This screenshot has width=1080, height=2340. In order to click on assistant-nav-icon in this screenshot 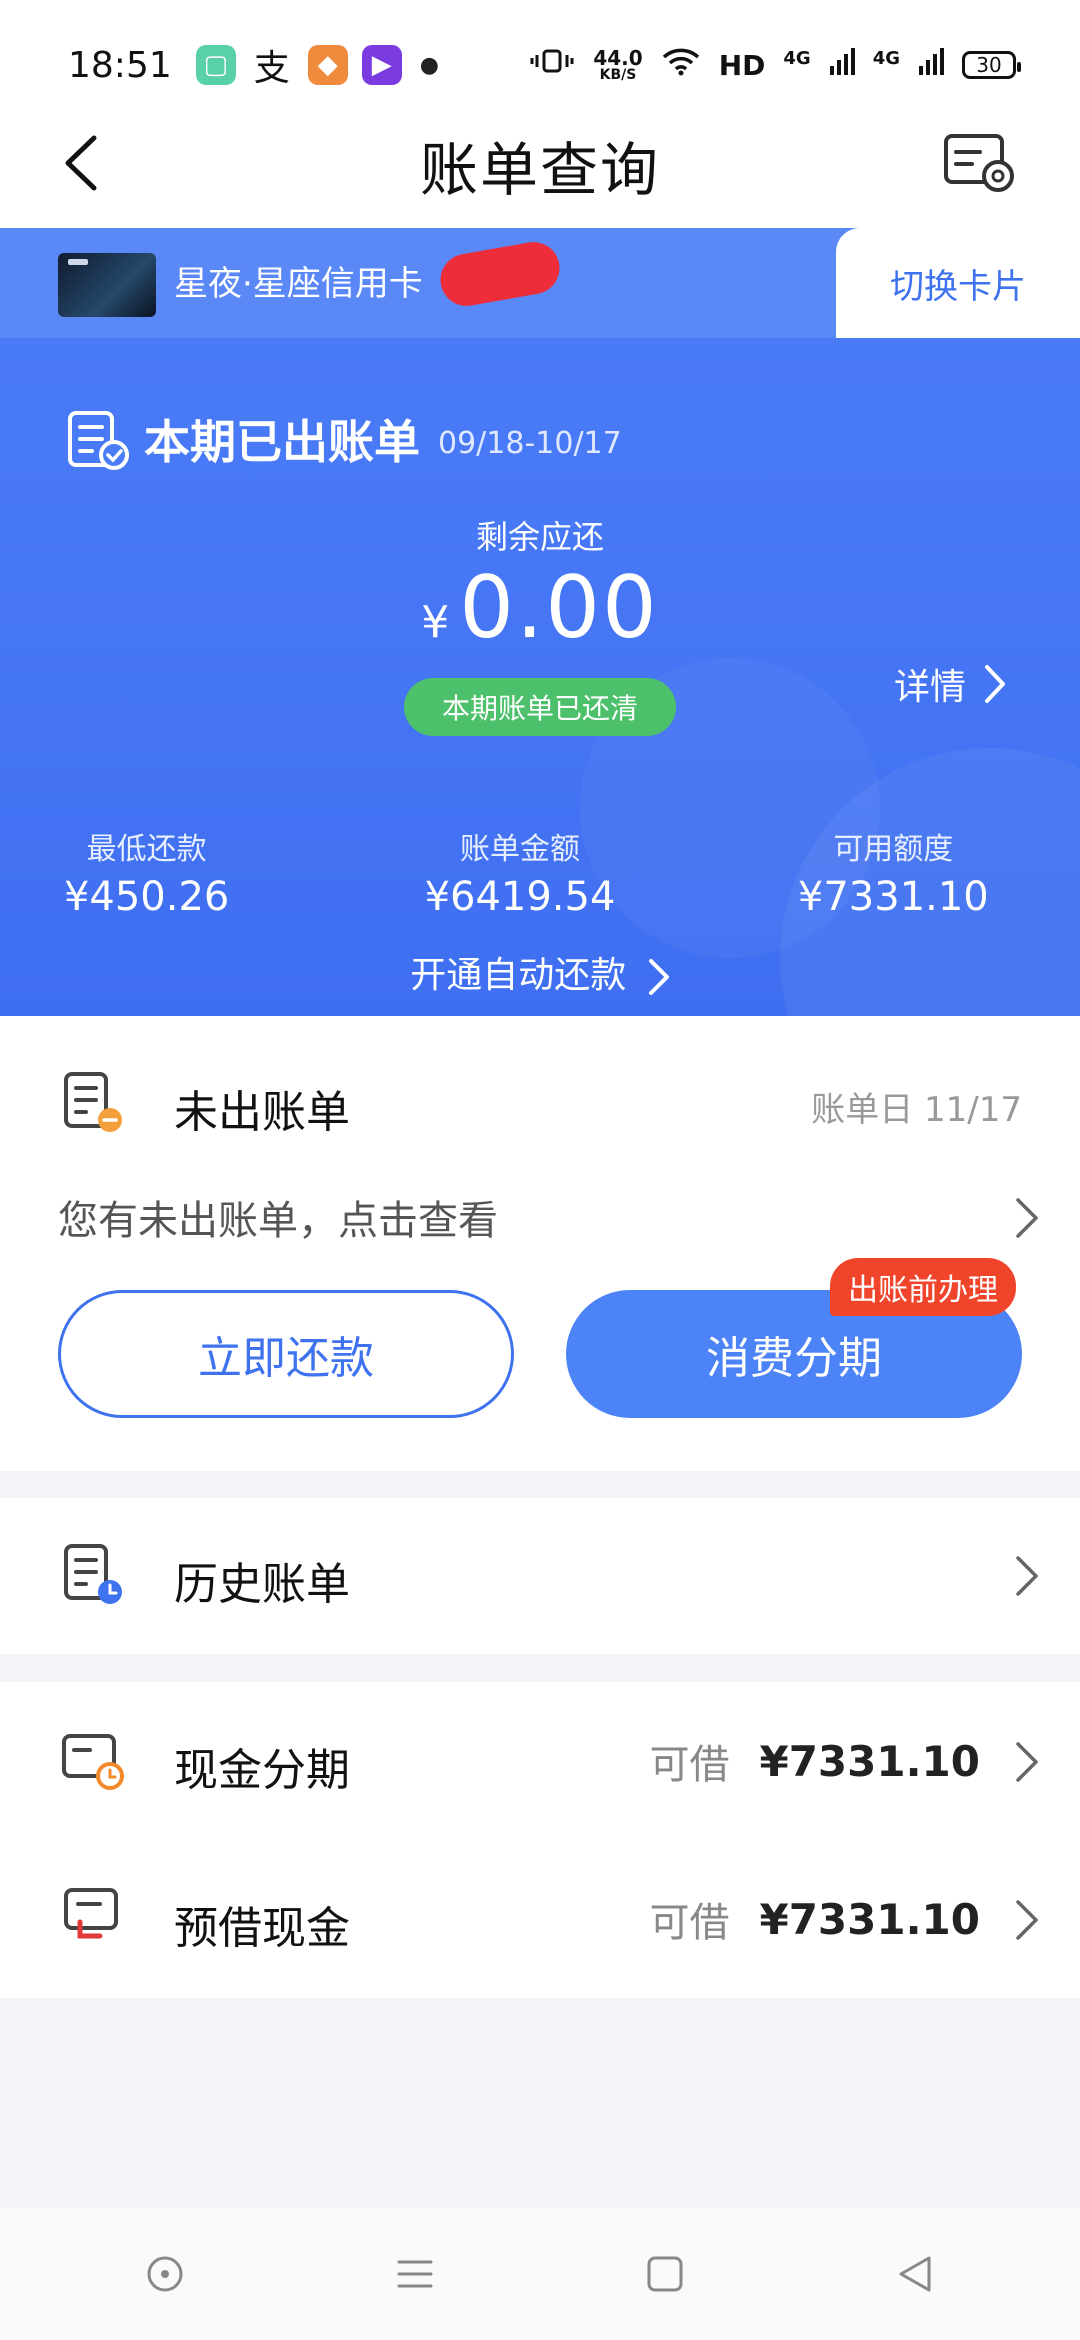, I will do `click(165, 2274)`.